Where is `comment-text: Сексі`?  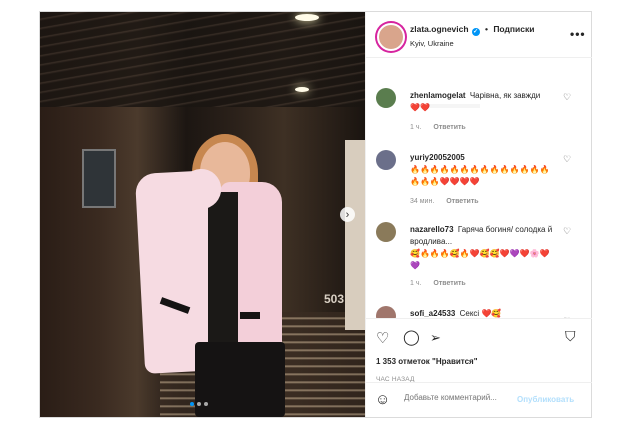
comment-text: Сексі is located at coordinates (469, 313).